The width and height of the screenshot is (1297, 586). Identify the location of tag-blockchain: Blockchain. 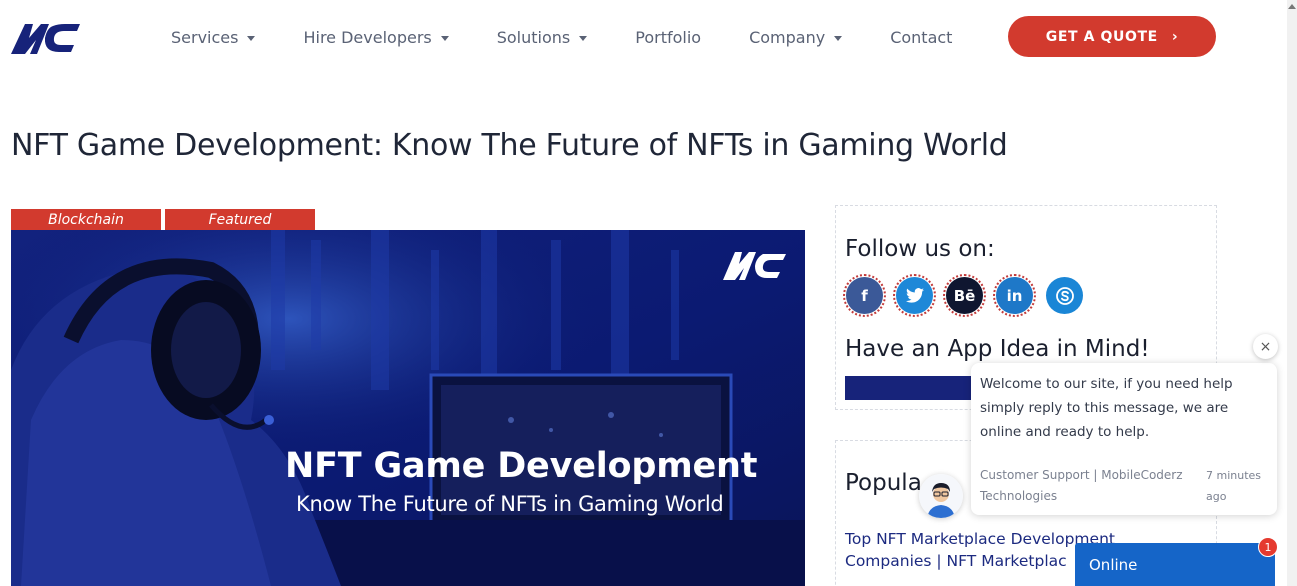
(86, 219).